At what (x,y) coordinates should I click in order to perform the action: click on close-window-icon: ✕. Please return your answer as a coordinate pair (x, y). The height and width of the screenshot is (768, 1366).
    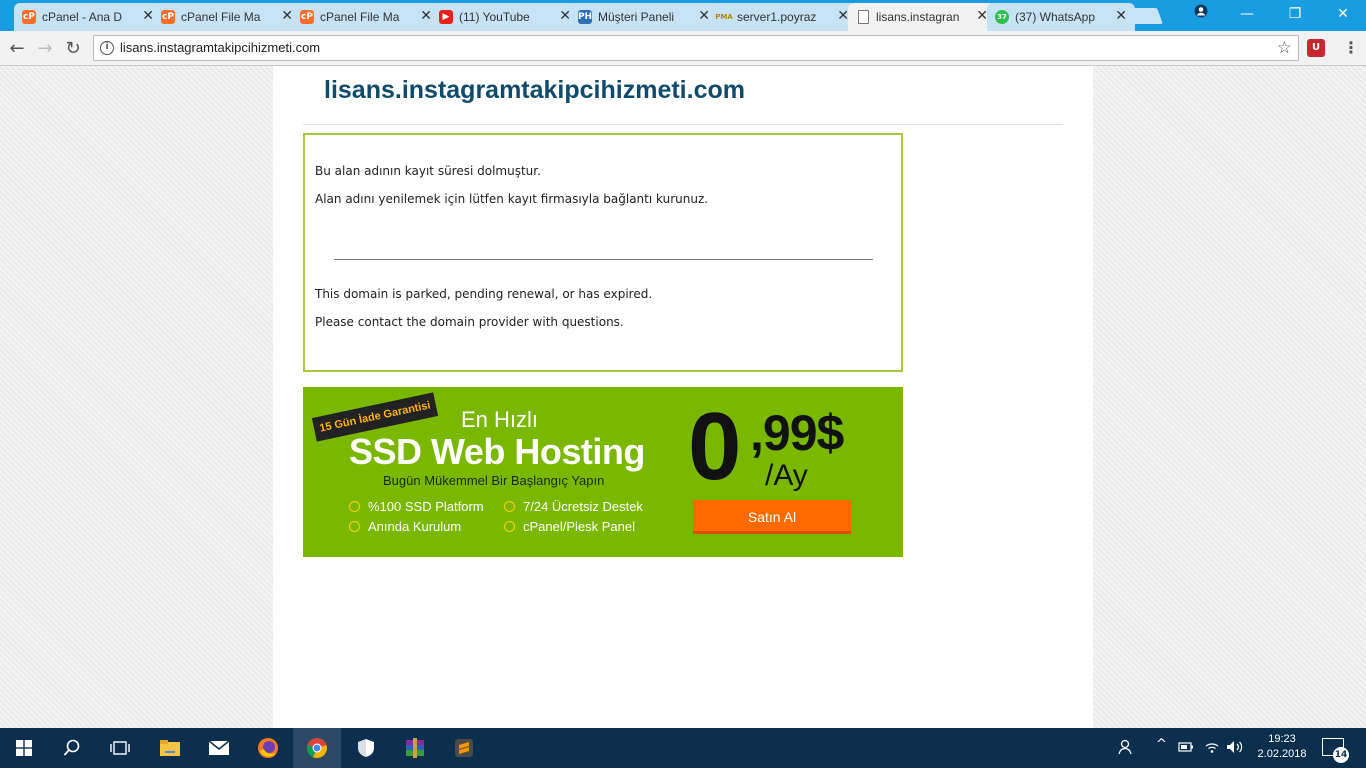
    Looking at the image, I should click on (1343, 14).